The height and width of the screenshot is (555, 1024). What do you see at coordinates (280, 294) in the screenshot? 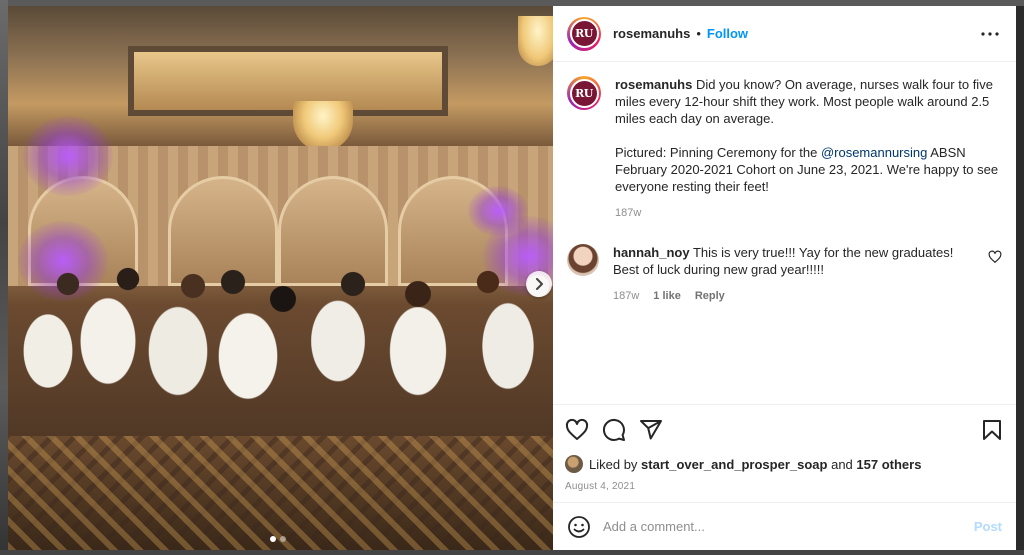
I see `photo-heads` at bounding box center [280, 294].